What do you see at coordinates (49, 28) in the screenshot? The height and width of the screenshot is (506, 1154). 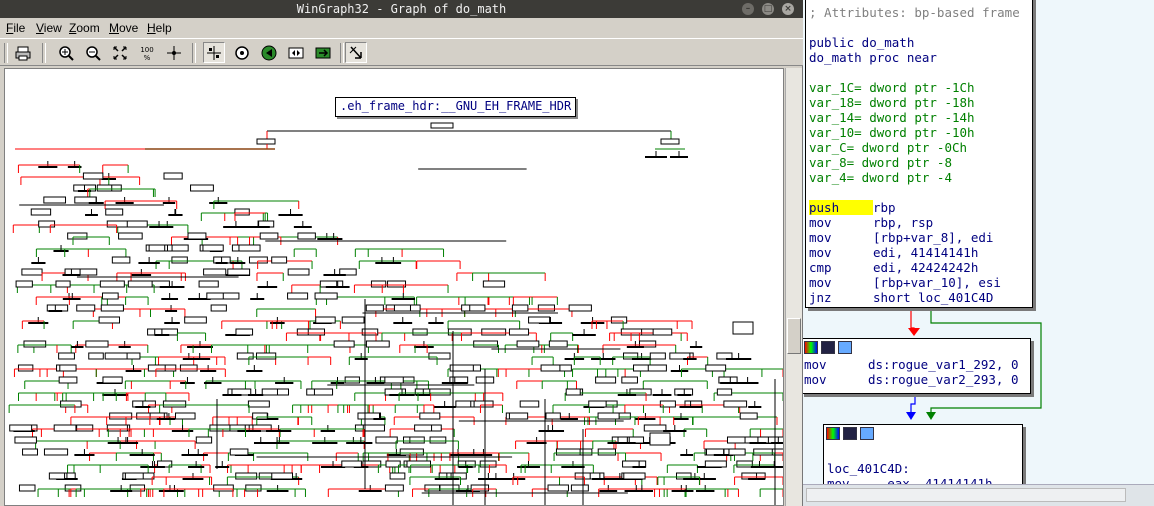 I see `menu-view: View` at bounding box center [49, 28].